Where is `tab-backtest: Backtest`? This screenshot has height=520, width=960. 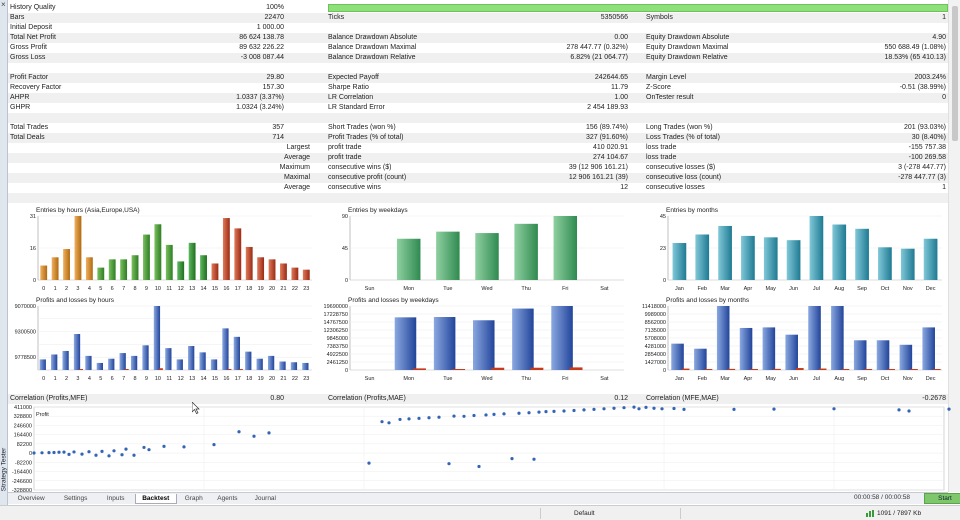 tab-backtest: Backtest is located at coordinates (155, 499).